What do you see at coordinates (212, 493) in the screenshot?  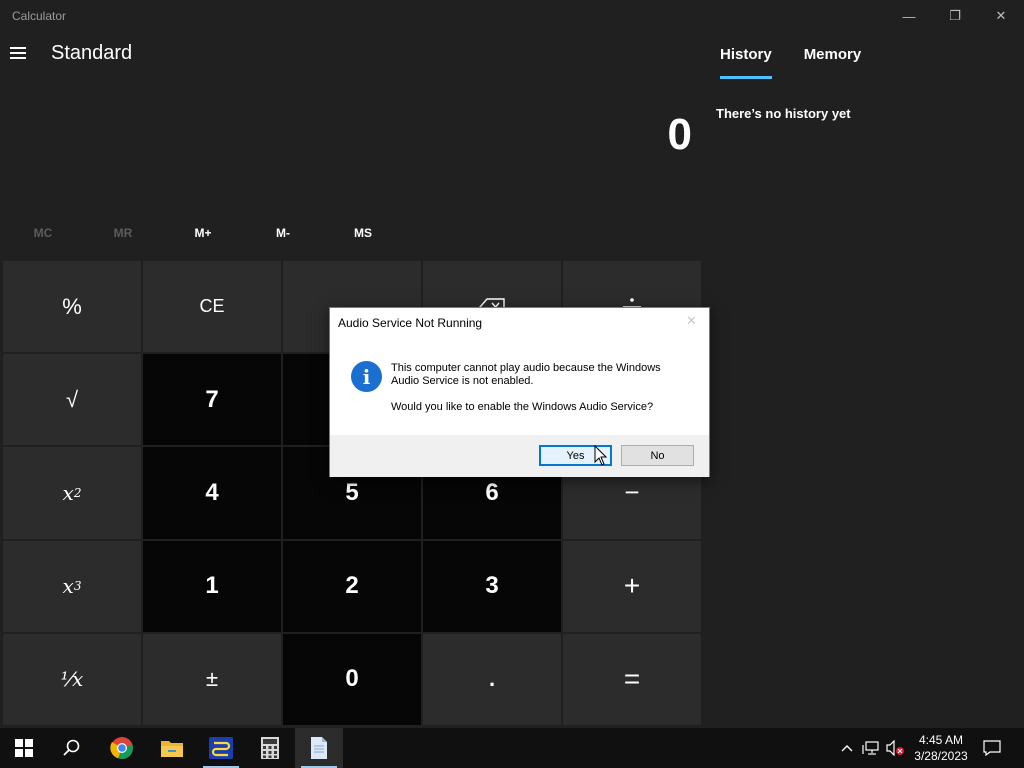 I see `digit-4-button: 4` at bounding box center [212, 493].